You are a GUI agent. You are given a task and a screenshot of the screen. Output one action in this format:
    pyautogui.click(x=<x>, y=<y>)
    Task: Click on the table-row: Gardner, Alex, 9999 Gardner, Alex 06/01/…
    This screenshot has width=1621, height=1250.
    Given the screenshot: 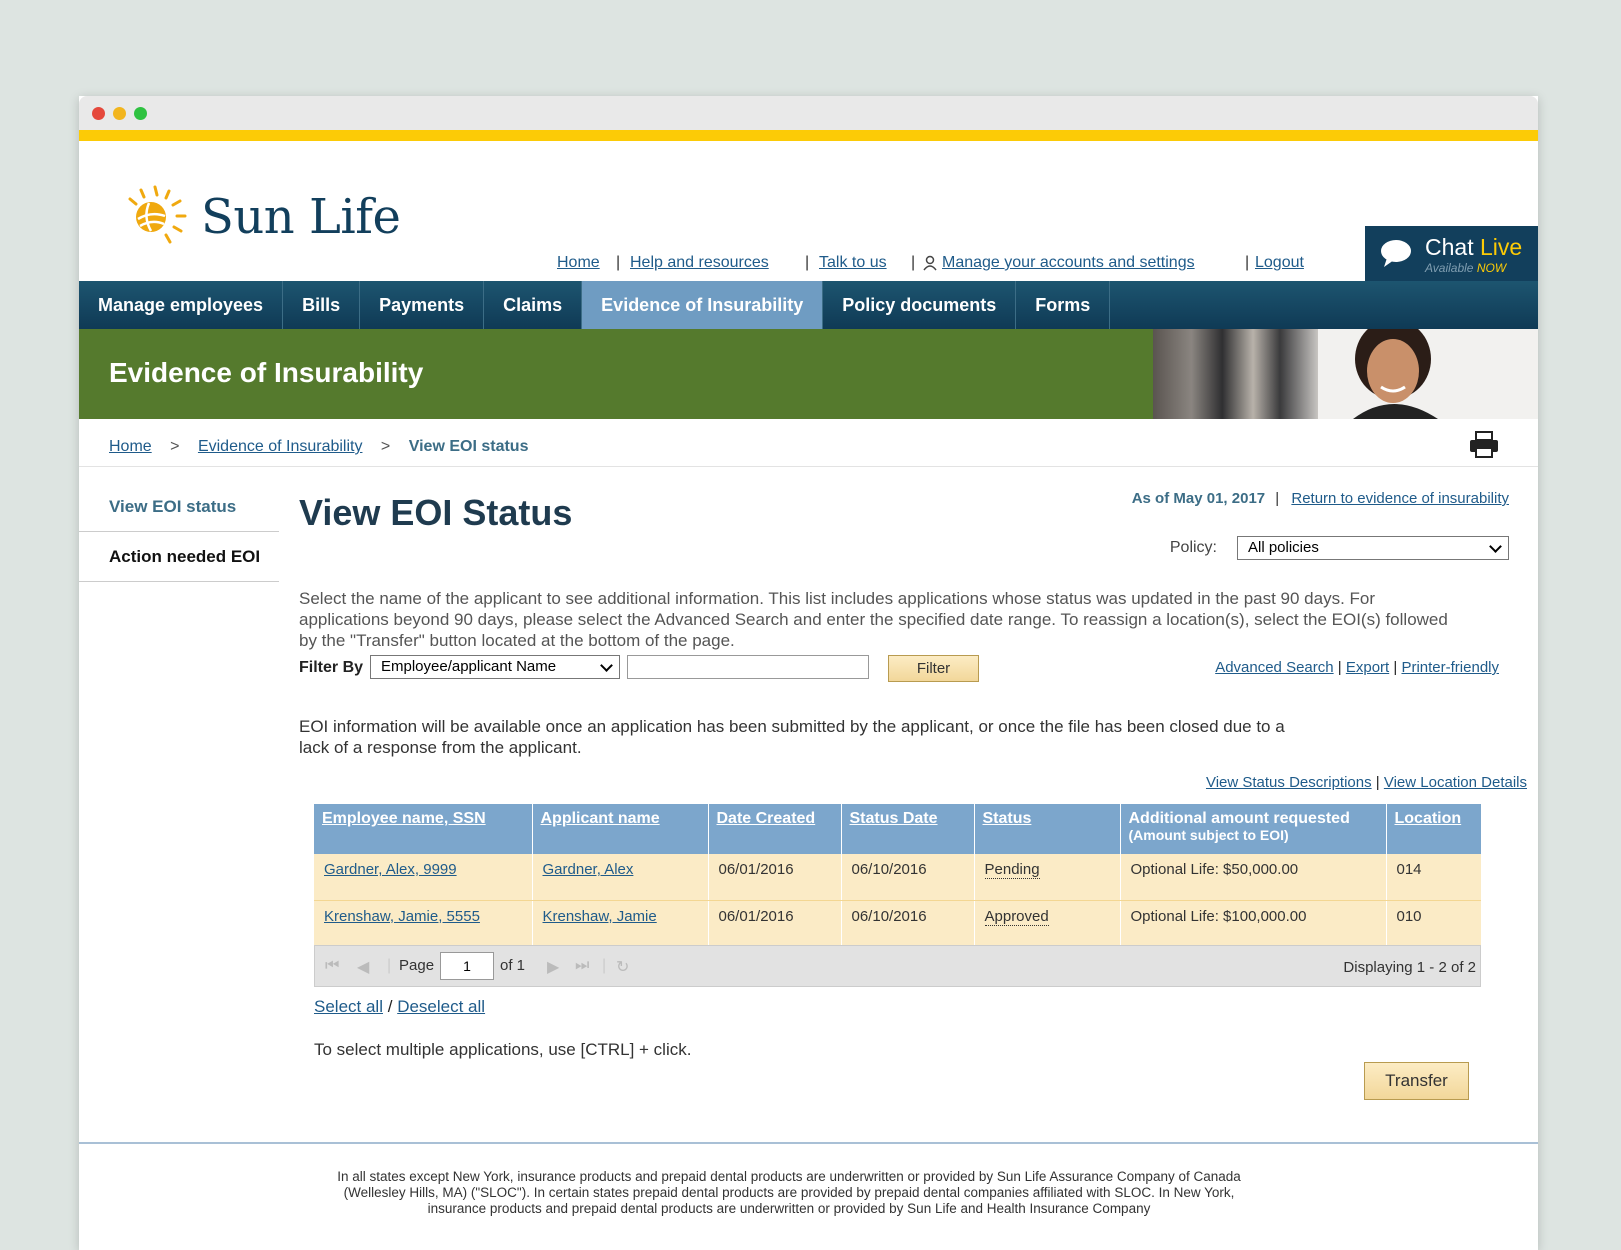 What is the action you would take?
    pyautogui.click(x=897, y=877)
    